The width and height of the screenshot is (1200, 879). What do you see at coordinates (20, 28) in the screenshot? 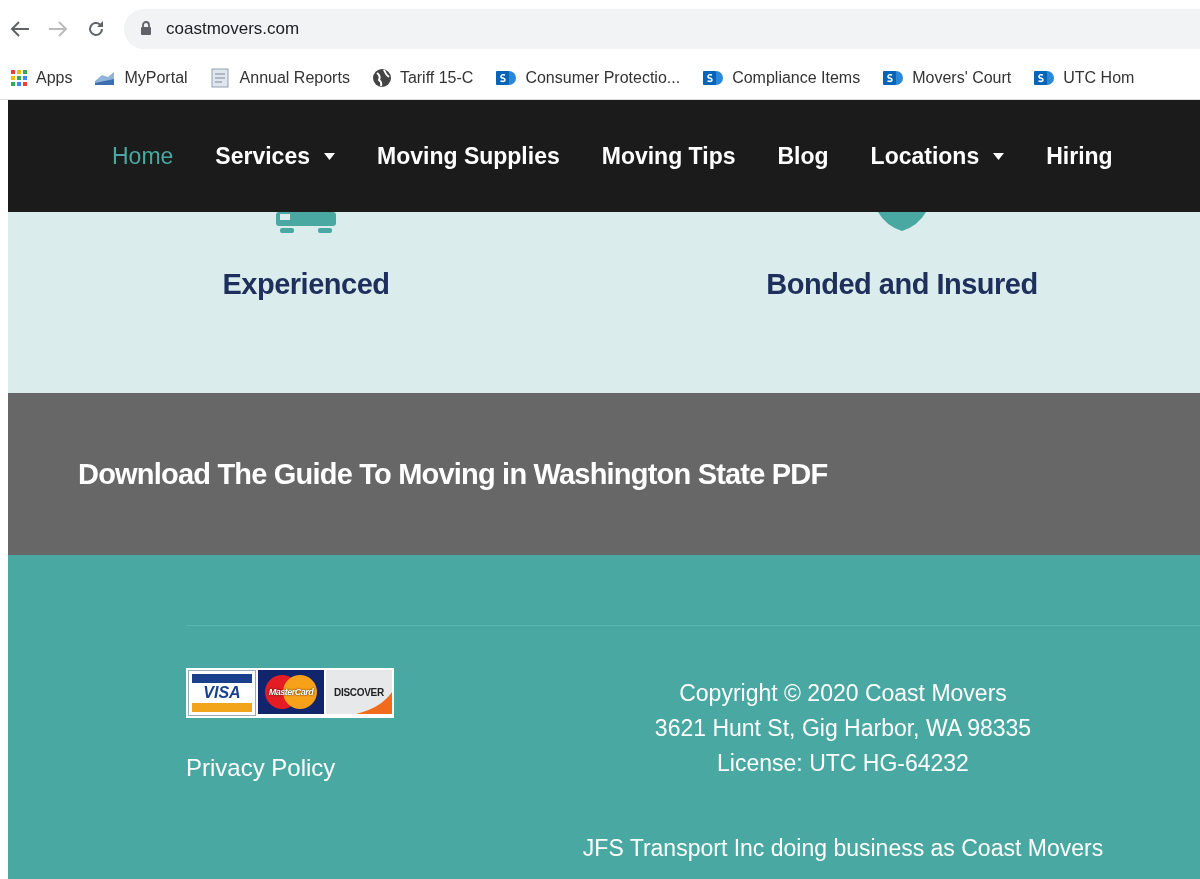
I see `back-icon` at bounding box center [20, 28].